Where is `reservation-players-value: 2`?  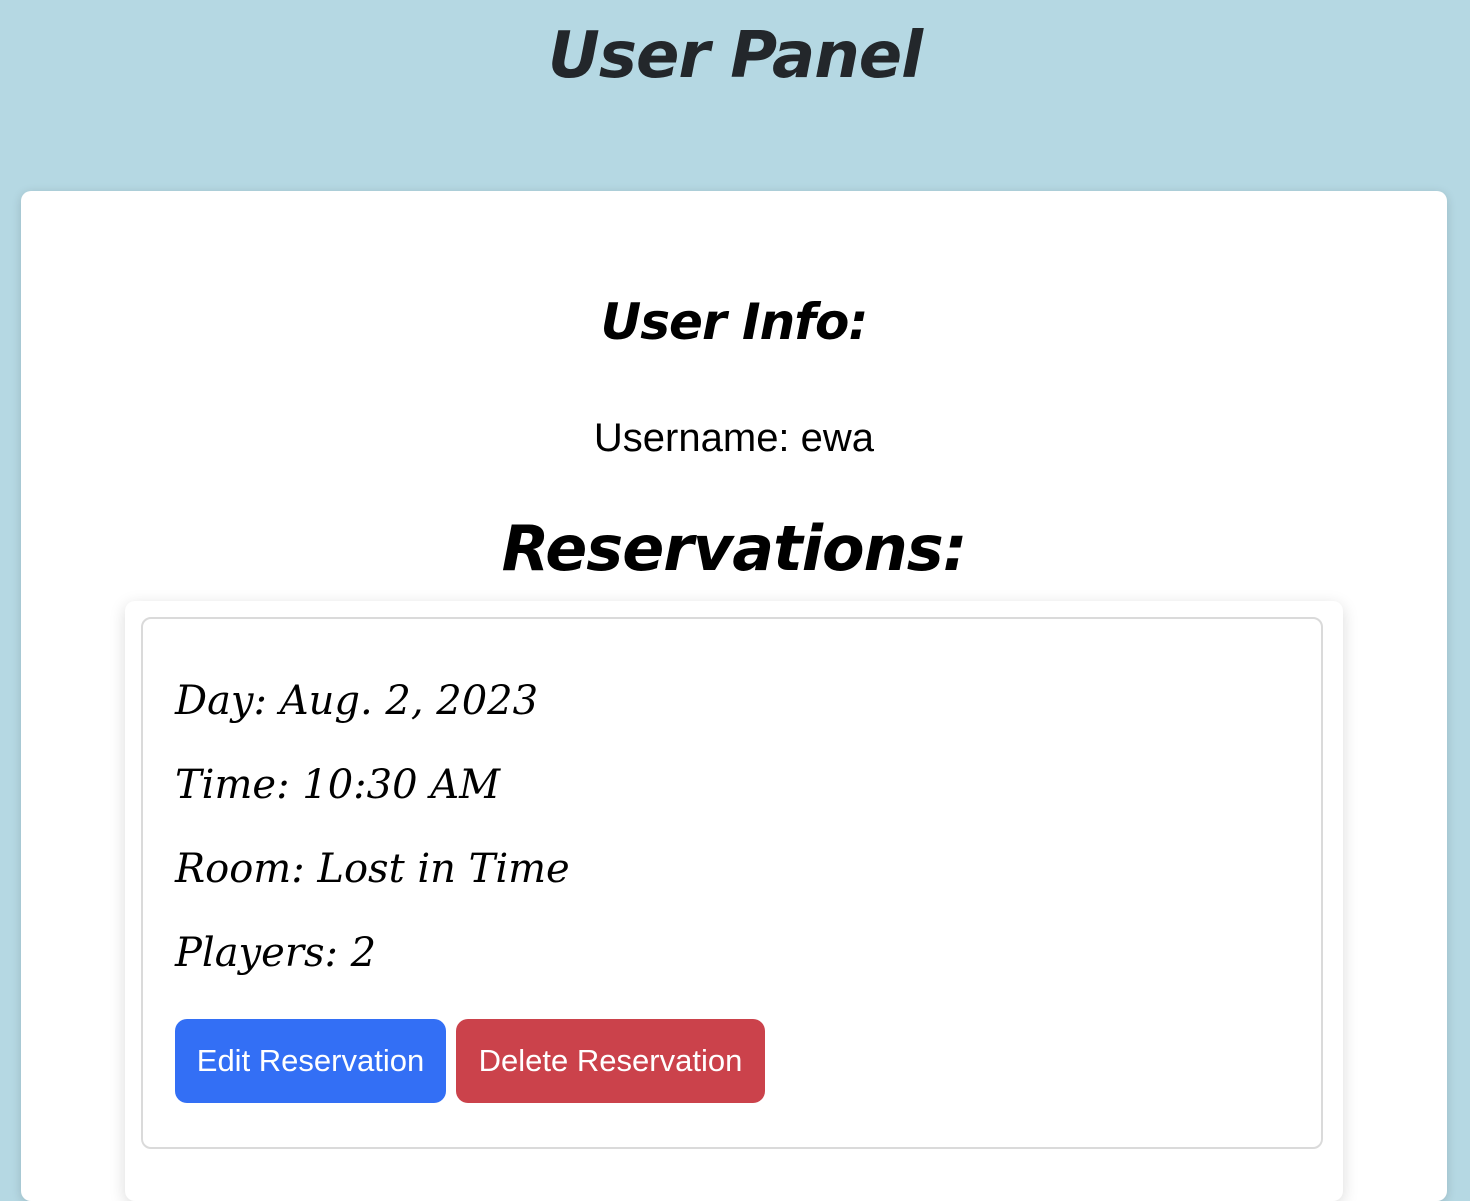
reservation-players-value: 2 is located at coordinates (363, 953).